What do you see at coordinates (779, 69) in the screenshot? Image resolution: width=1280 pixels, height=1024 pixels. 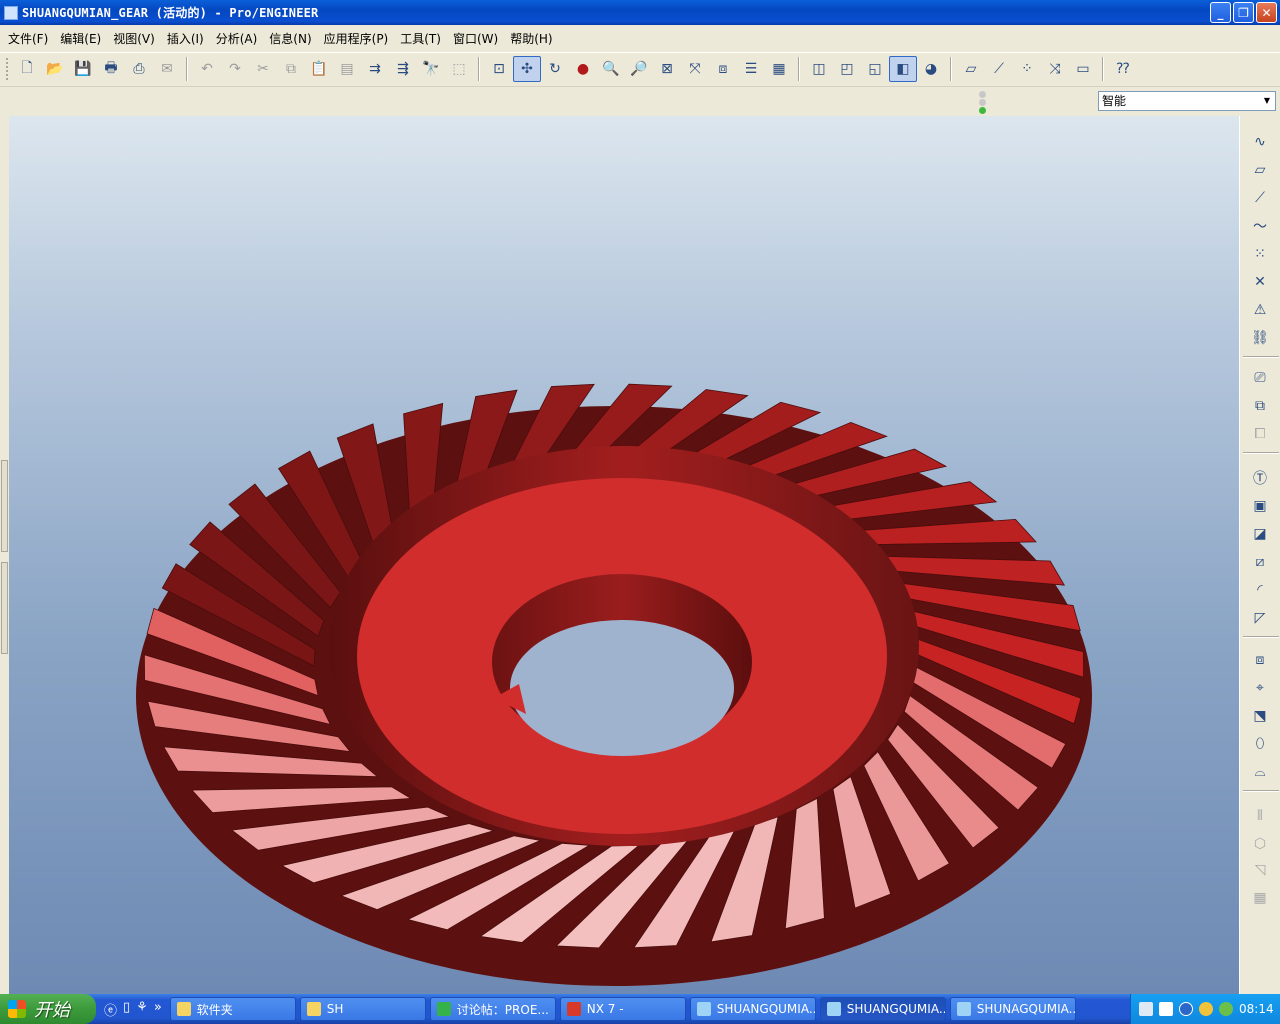 I see `view-manager-icon: ▦` at bounding box center [779, 69].